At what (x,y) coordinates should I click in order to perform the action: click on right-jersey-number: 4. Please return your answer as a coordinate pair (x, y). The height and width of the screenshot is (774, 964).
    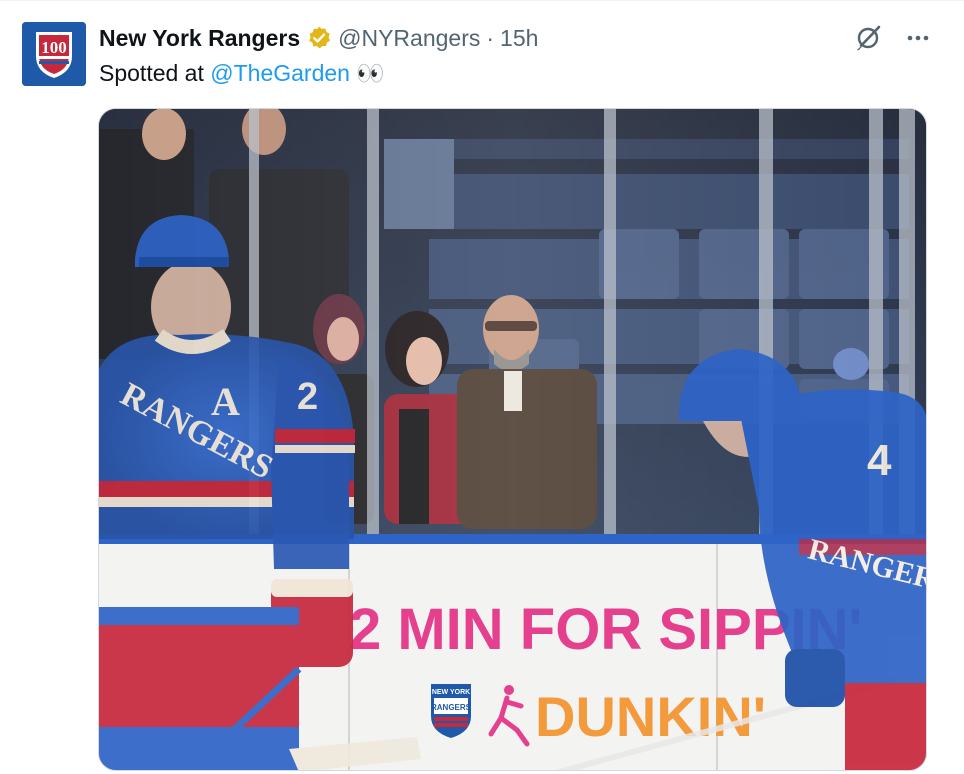
    Looking at the image, I should click on (879, 460).